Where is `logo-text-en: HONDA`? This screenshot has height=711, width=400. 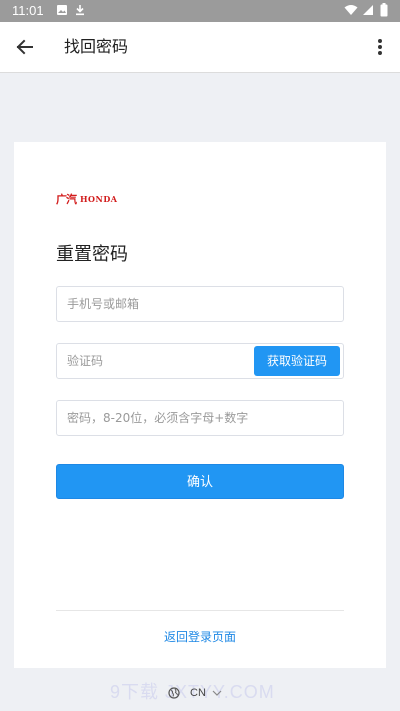 logo-text-en: HONDA is located at coordinates (99, 199).